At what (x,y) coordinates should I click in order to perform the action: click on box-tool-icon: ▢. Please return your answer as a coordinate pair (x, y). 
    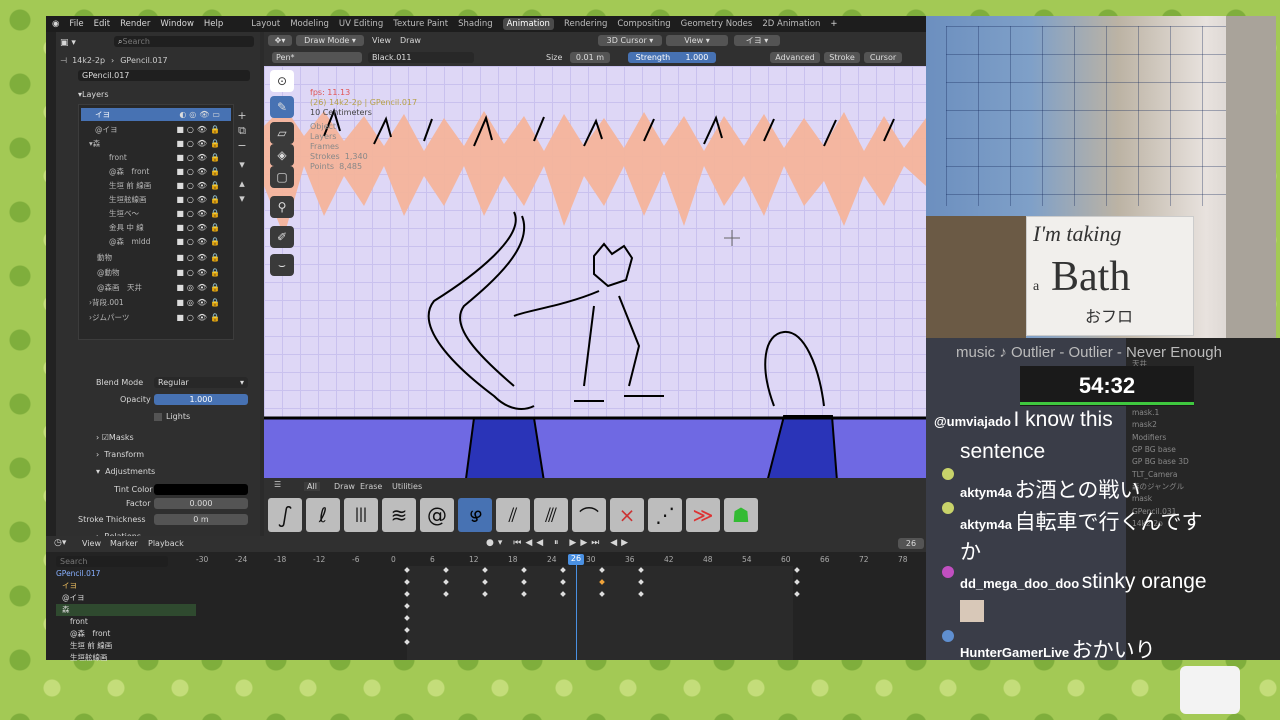
    Looking at the image, I should click on (282, 177).